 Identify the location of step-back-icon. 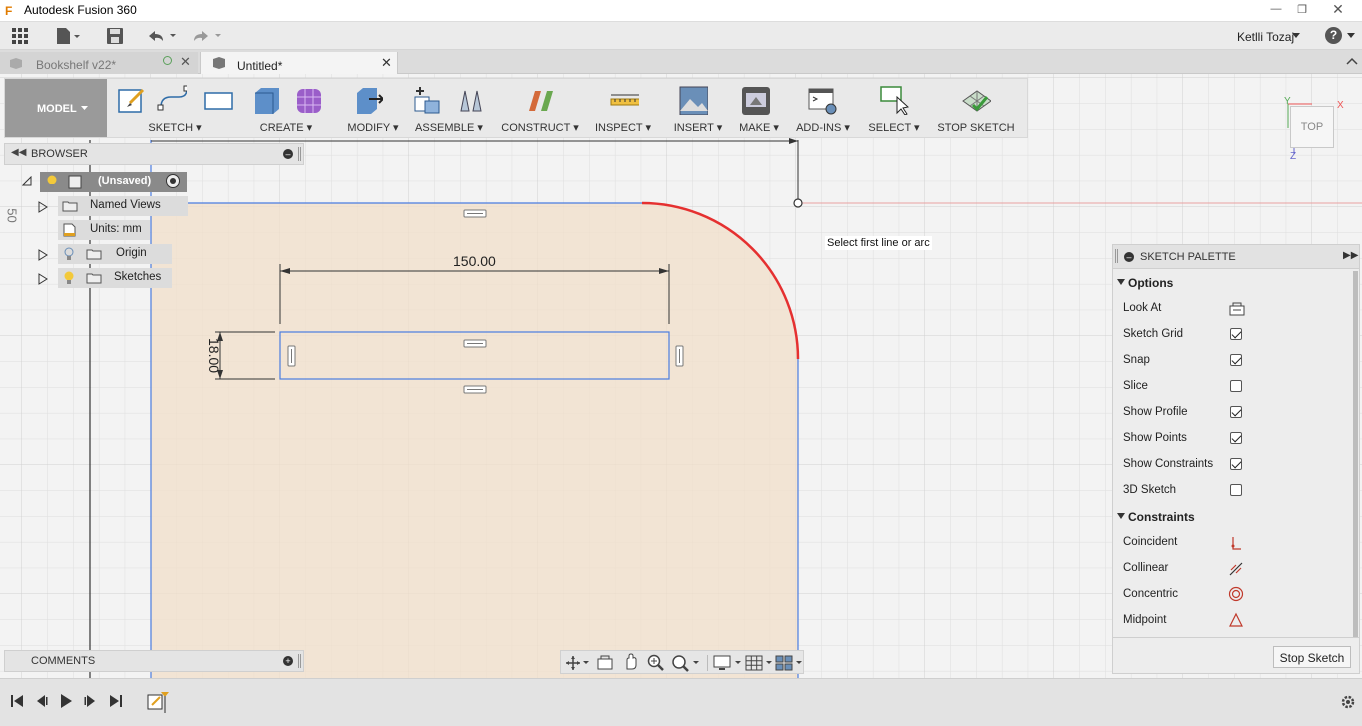
(41, 701).